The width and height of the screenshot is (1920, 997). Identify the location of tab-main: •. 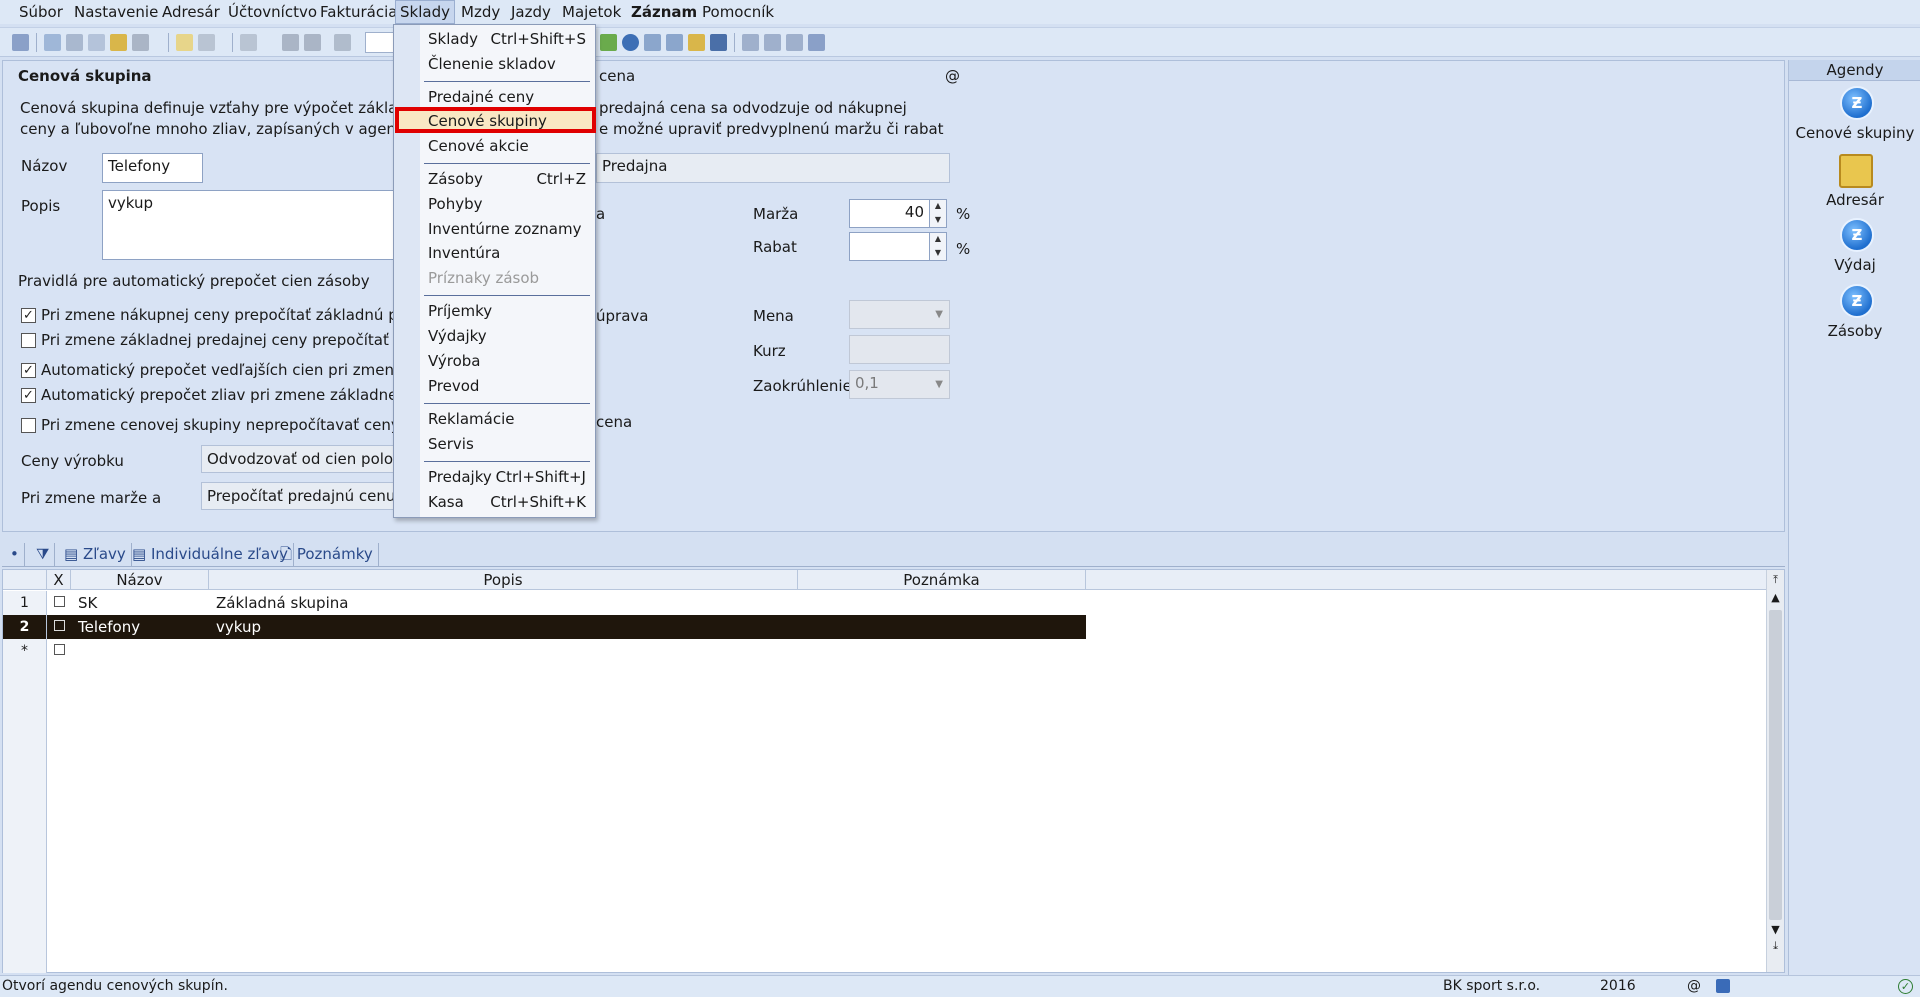
(15, 554).